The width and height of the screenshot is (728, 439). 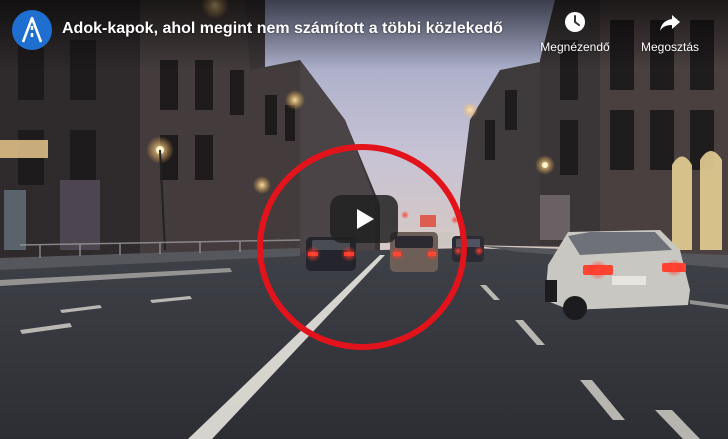 I want to click on clock-icon, so click(x=575, y=22).